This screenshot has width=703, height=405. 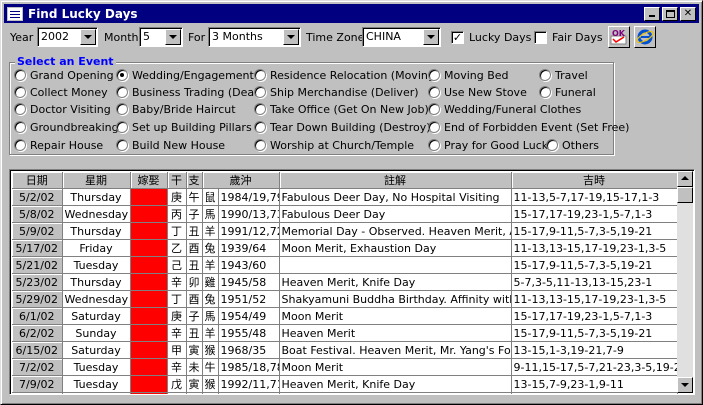 I want to click on cell-clash-animal: 猴, so click(x=210, y=384).